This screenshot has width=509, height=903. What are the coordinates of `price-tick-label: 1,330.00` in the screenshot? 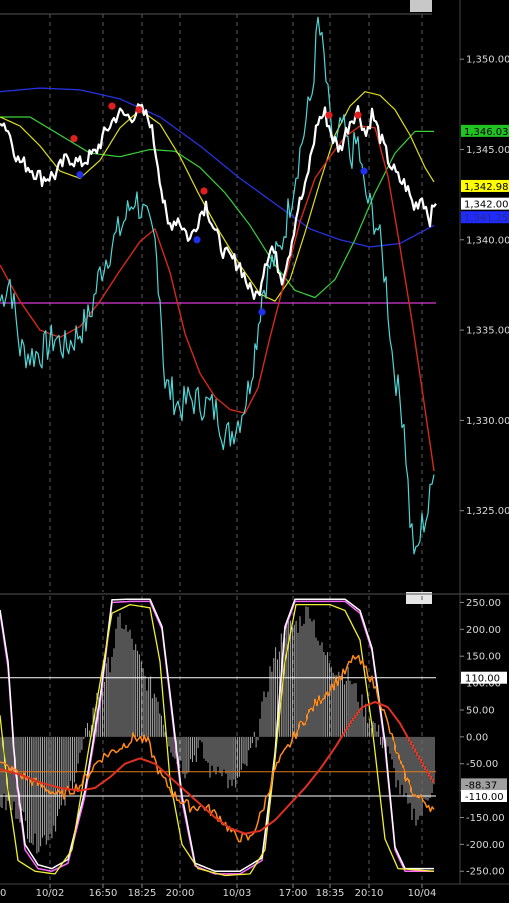 It's located at (487, 421).